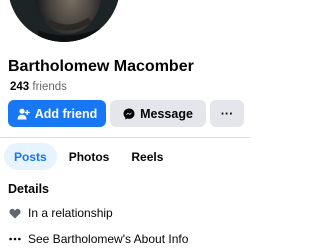  I want to click on tab-photos: Photos, so click(89, 156).